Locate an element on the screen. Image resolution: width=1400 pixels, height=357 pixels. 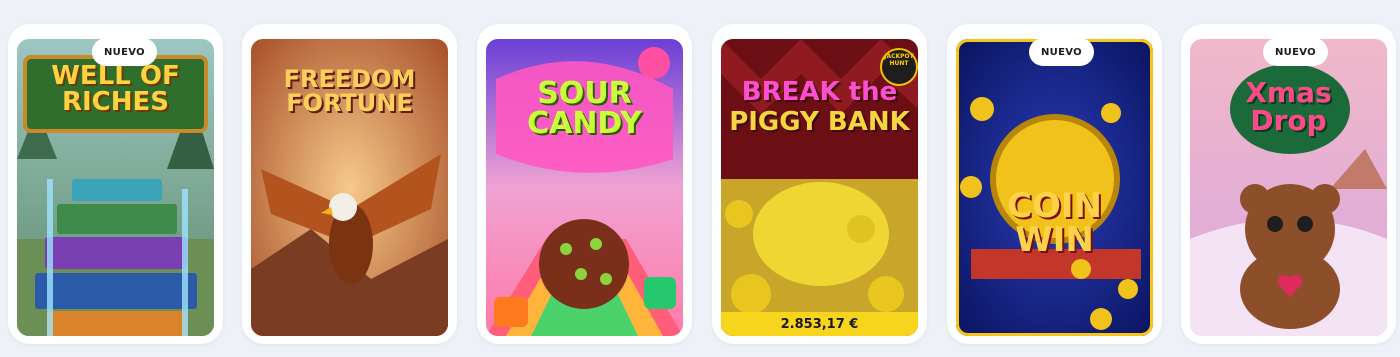
game-card-freedom-fortune: FREEDOM FORTUNE is located at coordinates (349, 184).